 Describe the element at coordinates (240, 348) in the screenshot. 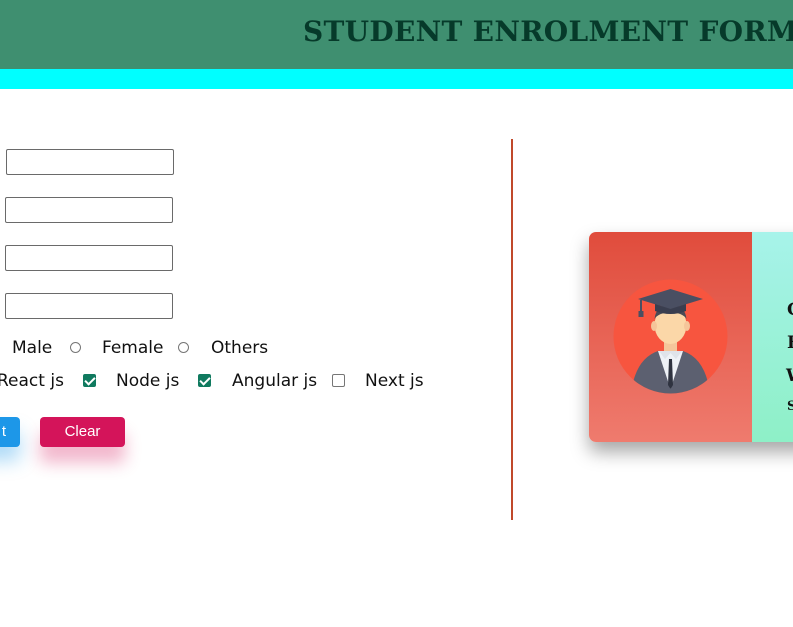

I see `gender-option-others-label: Others` at that location.